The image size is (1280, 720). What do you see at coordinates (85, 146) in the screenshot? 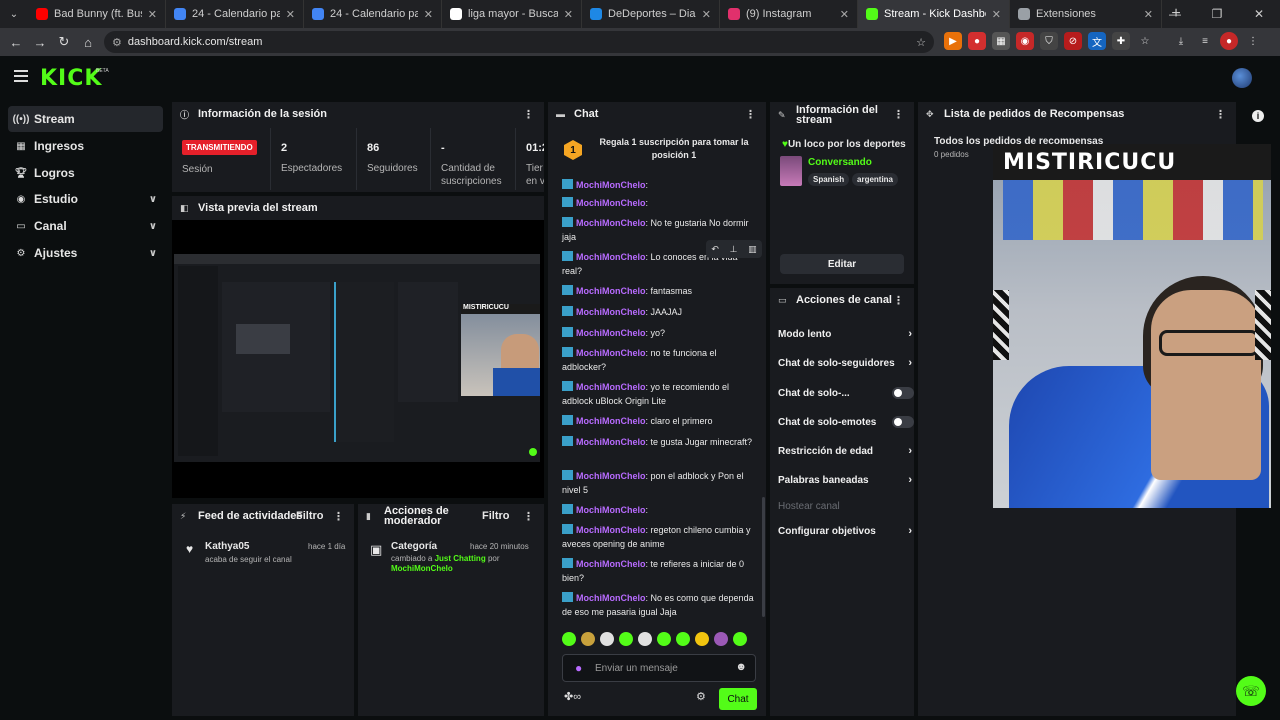
I see `sidebar-item-ingresos: ▦ Ingresos` at bounding box center [85, 146].